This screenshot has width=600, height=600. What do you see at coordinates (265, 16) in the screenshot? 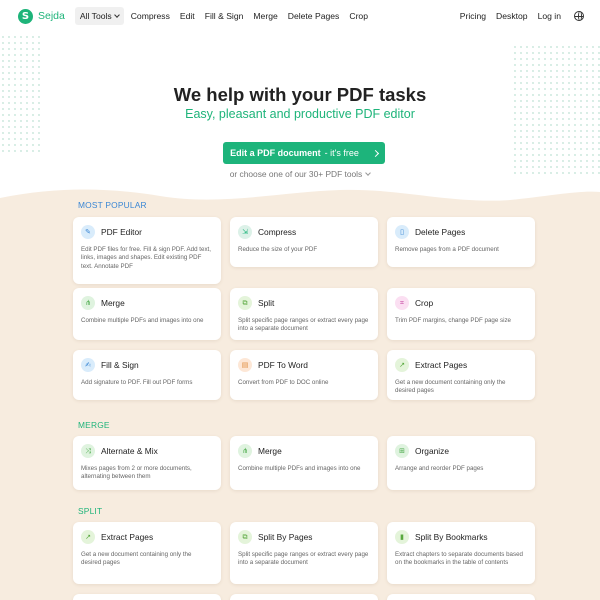
I see `nav-merge: Merge` at bounding box center [265, 16].